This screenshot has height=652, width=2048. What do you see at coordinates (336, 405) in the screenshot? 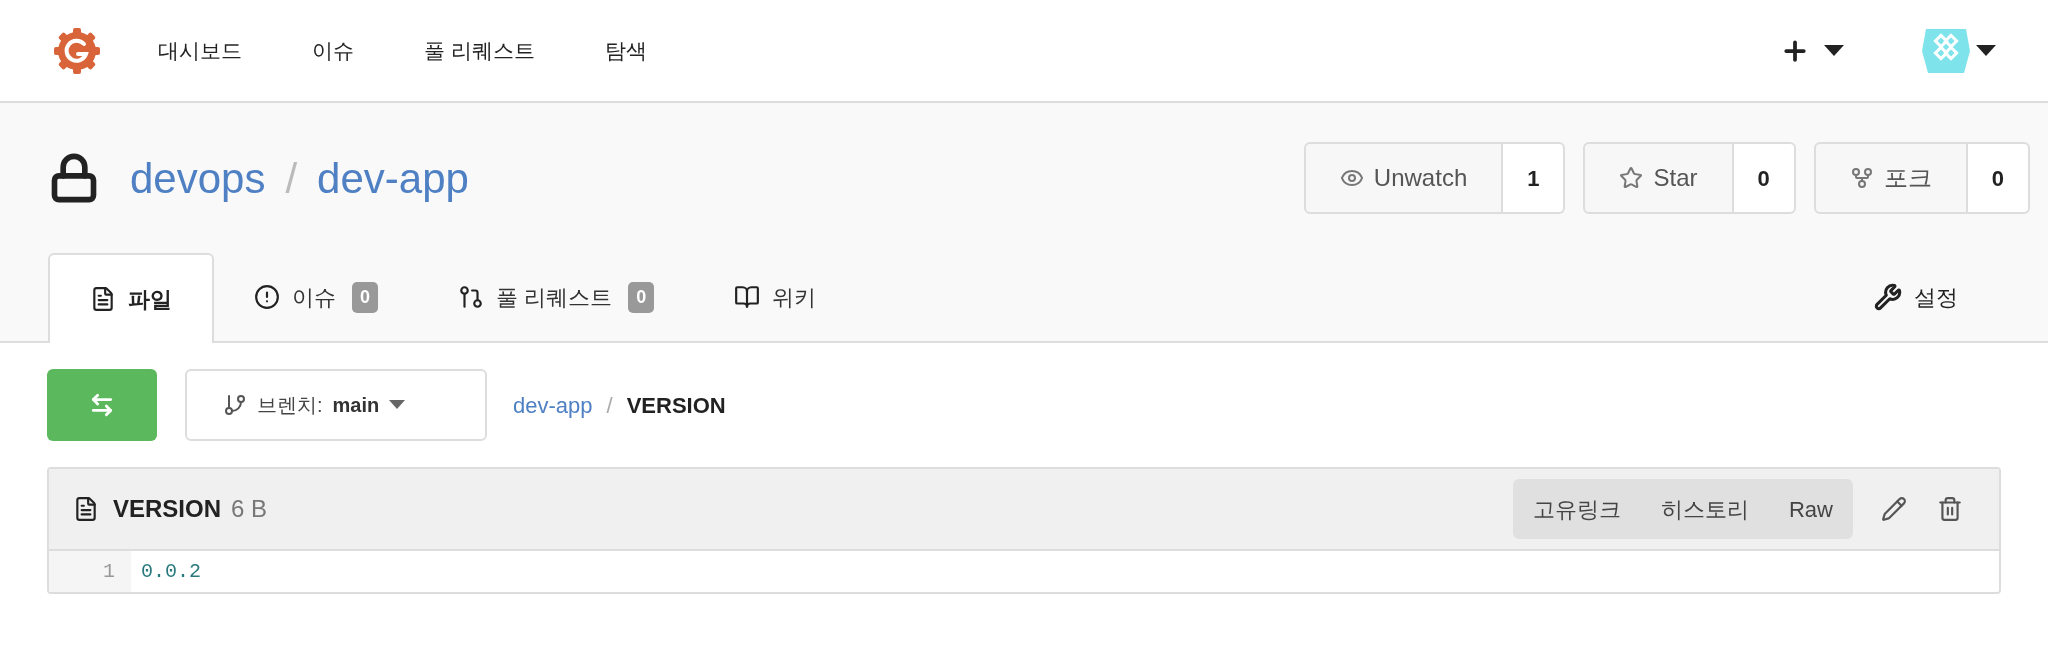
I see `branch-dropdown: 브렌치: main` at bounding box center [336, 405].